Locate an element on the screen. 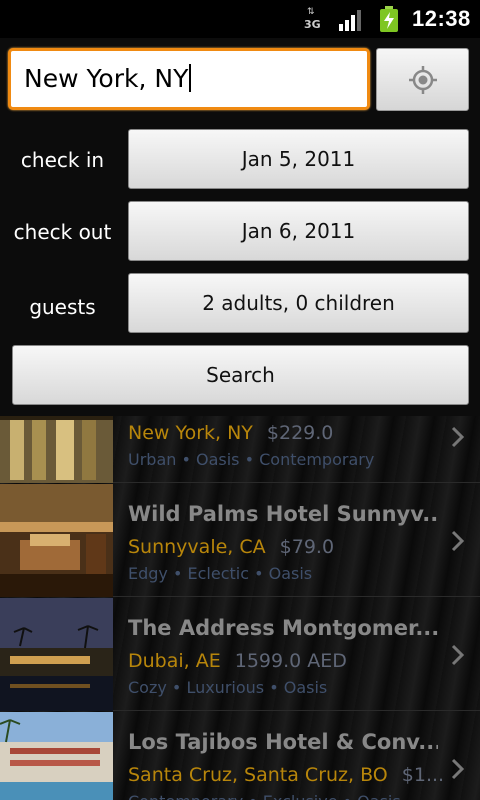  hotel-location-text: New York, NY is located at coordinates (190, 433).